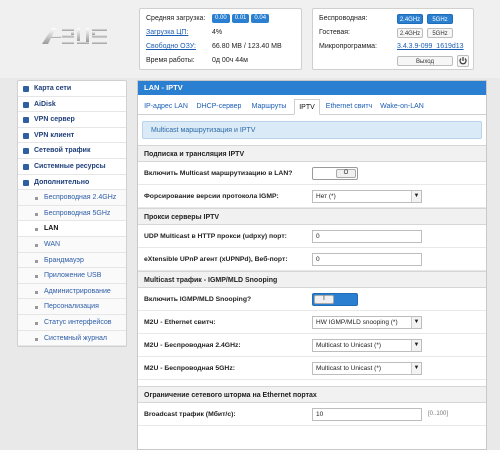 Image resolution: width=500 pixels, height=450 pixels. Describe the element at coordinates (211, 196) in the screenshot. I see `igmp-version-label: Форсирование версии протокола IGMP:` at that location.